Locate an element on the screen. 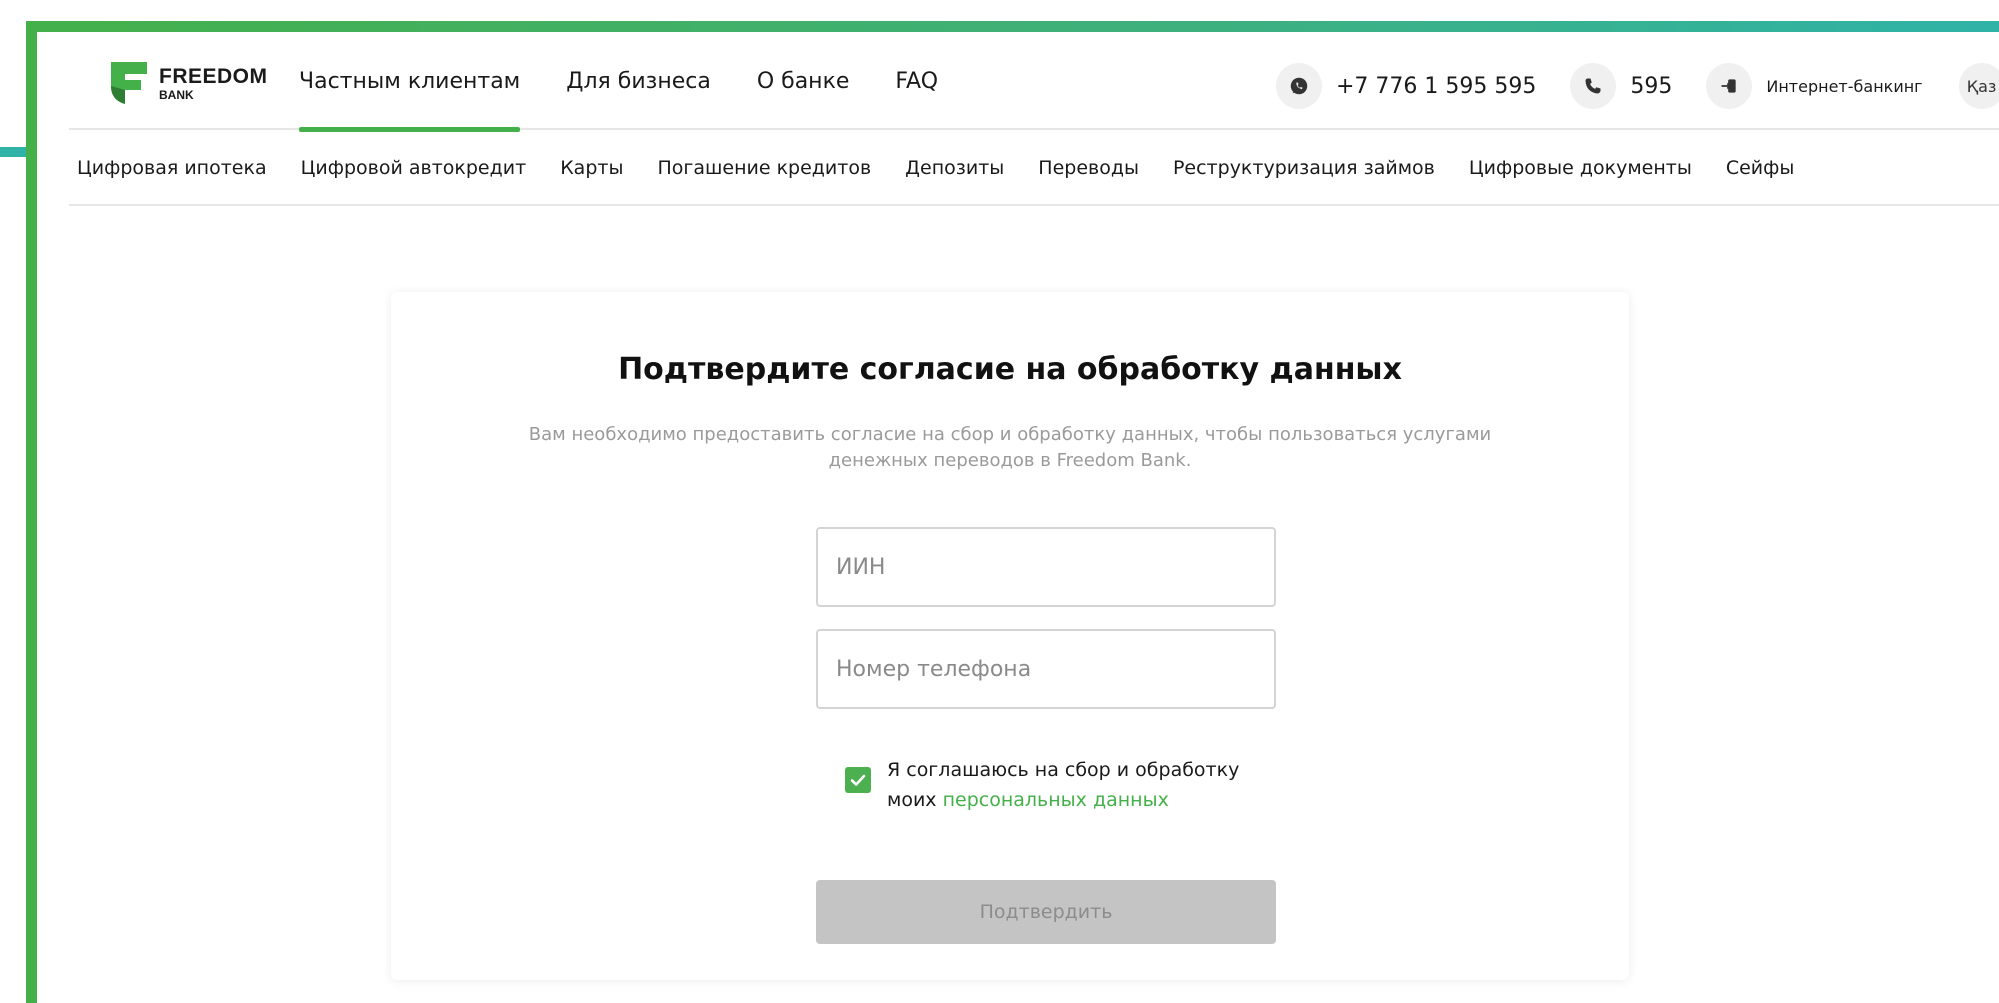 The width and height of the screenshot is (1999, 1003). phone-input is located at coordinates (1046, 669).